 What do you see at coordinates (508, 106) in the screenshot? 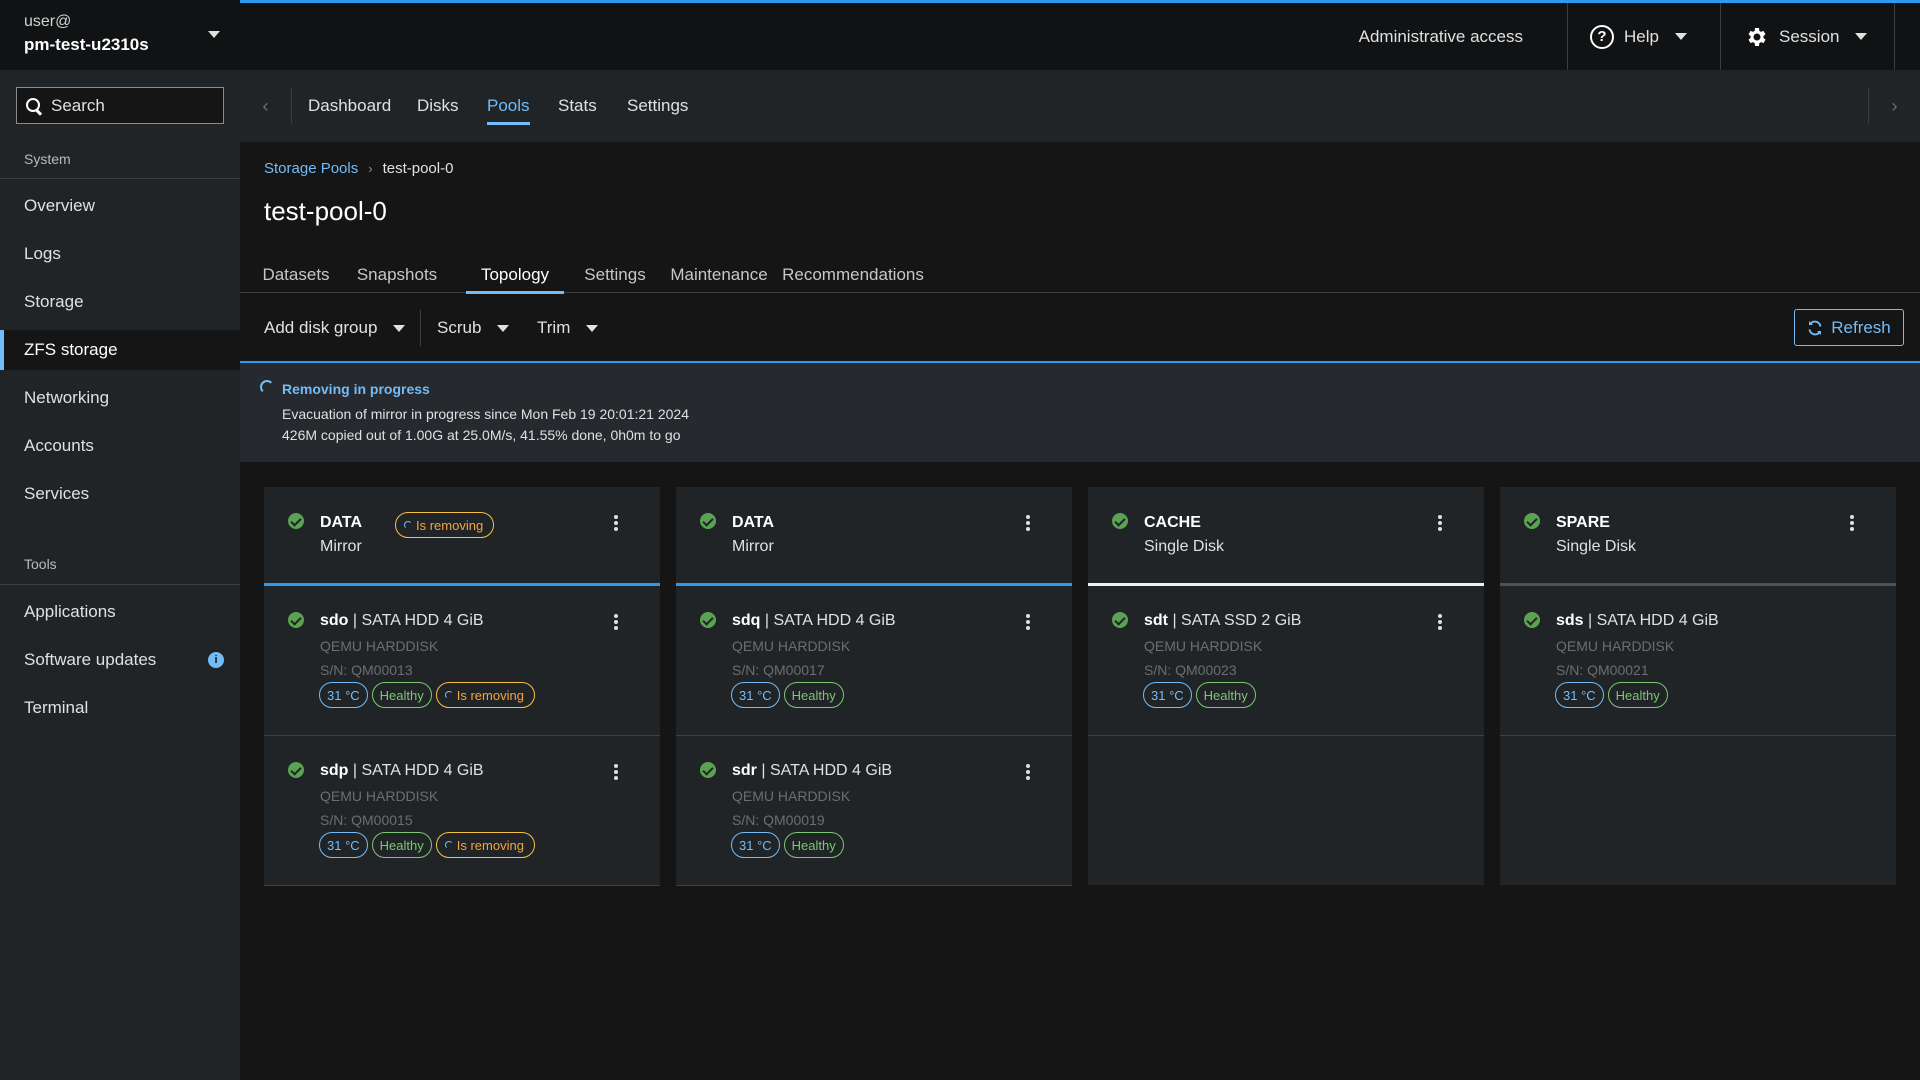
I see `tab-pools: Pools` at bounding box center [508, 106].